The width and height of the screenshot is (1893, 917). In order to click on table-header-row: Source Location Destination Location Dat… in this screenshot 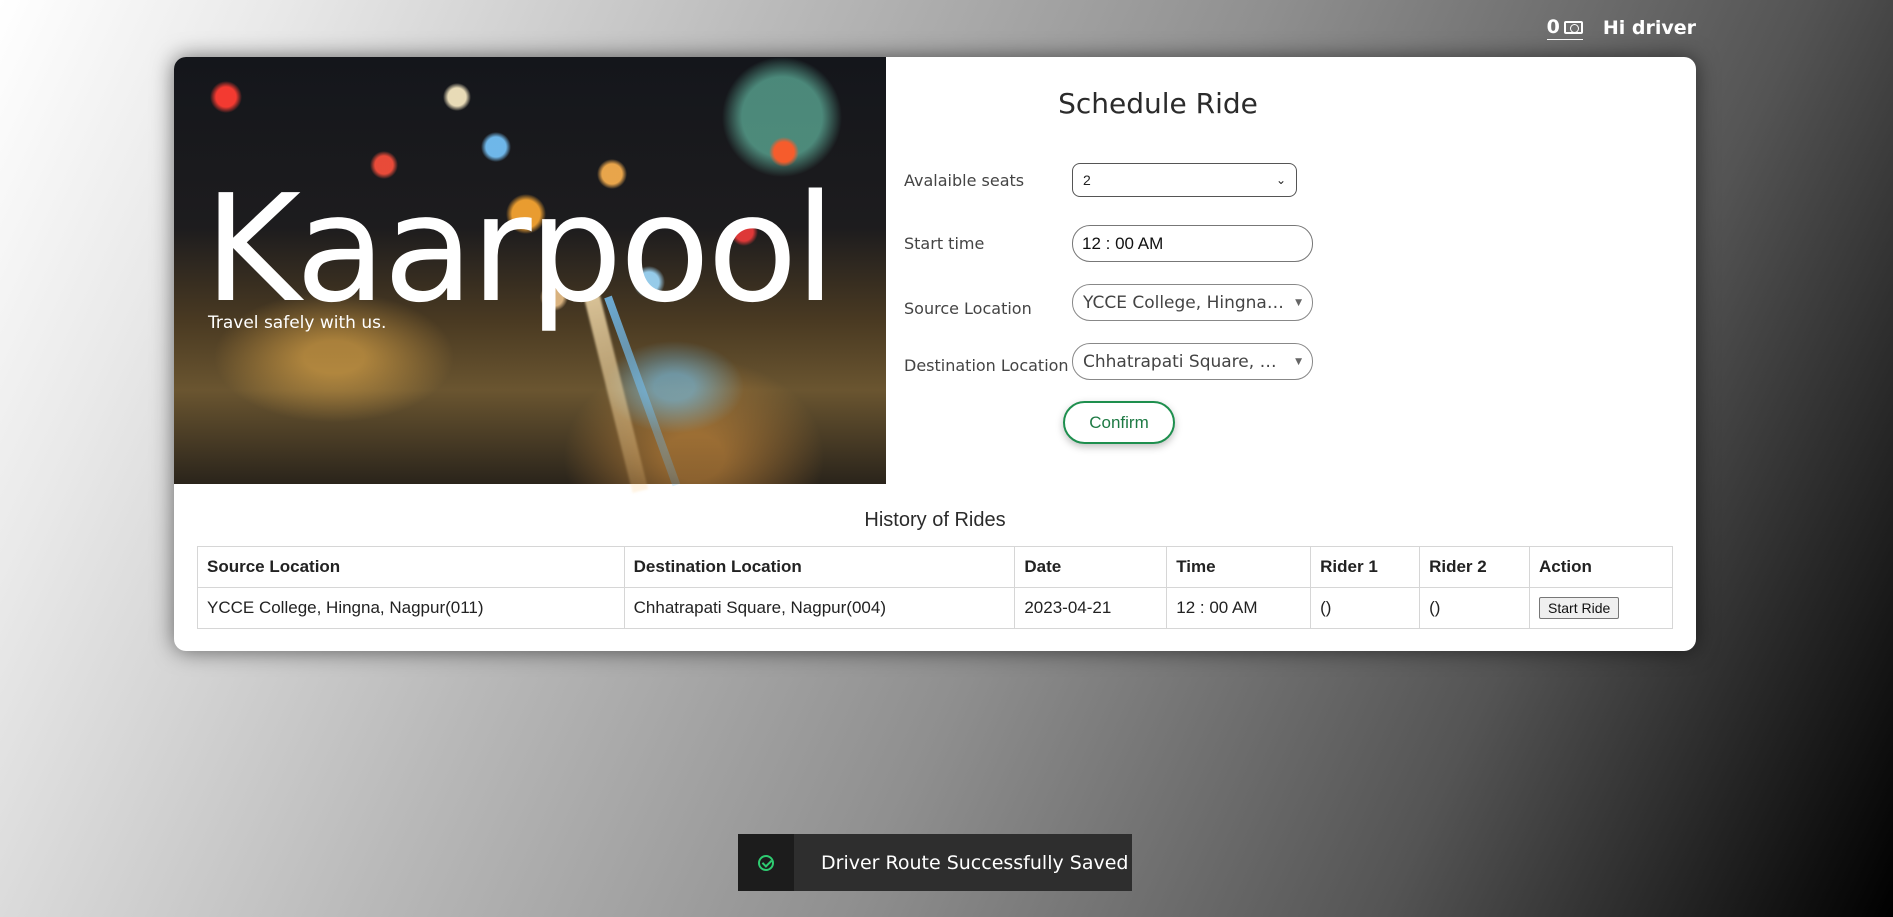, I will do `click(935, 567)`.